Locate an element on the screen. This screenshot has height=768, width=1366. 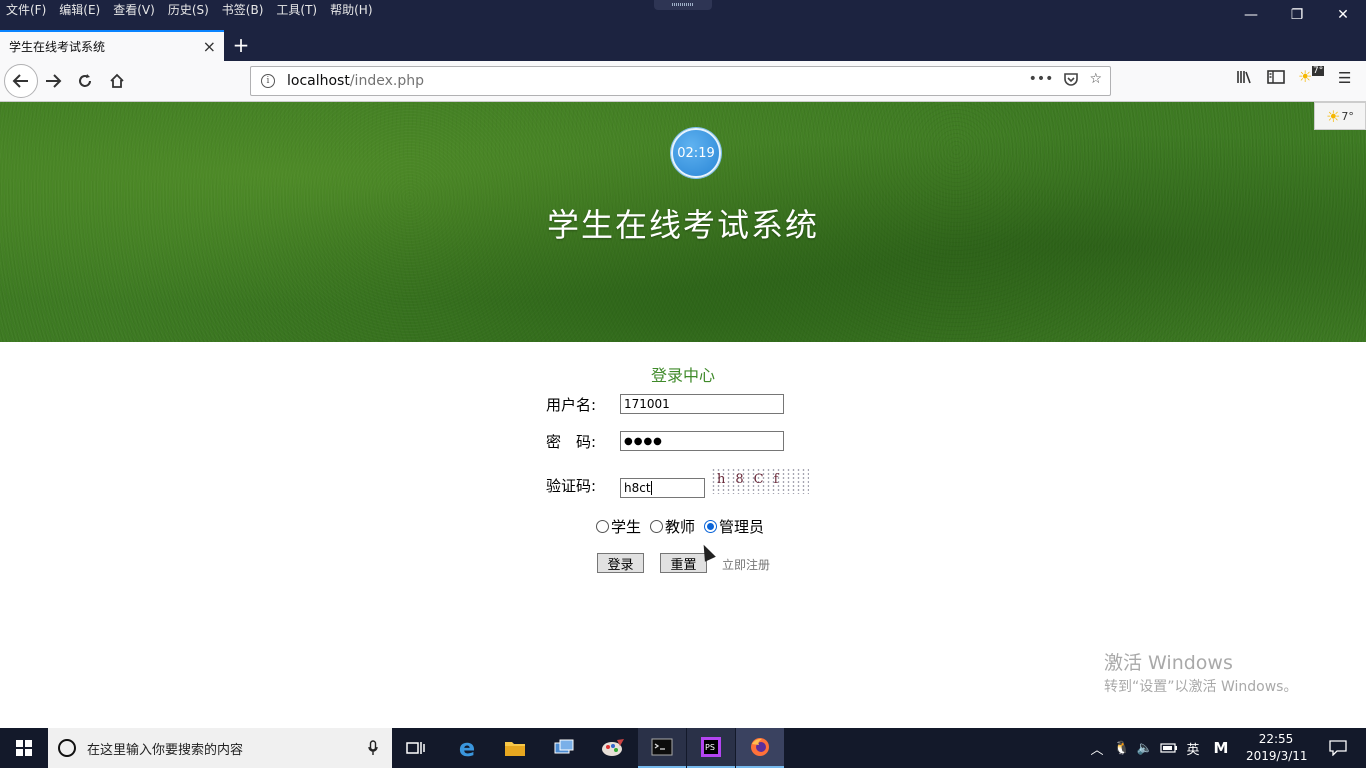
close-window-button: ✕ is located at coordinates (1343, 15).